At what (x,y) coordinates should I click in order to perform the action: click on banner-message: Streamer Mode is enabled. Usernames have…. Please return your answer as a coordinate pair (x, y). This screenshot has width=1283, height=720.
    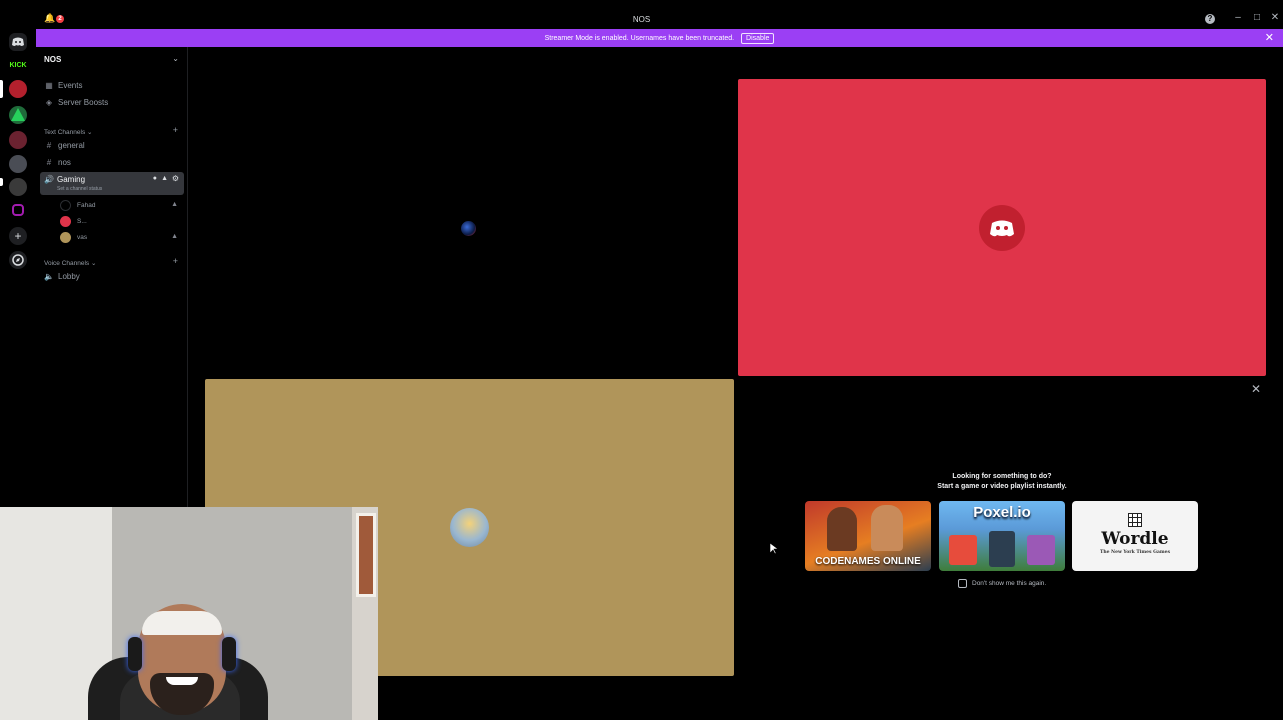
    Looking at the image, I should click on (639, 38).